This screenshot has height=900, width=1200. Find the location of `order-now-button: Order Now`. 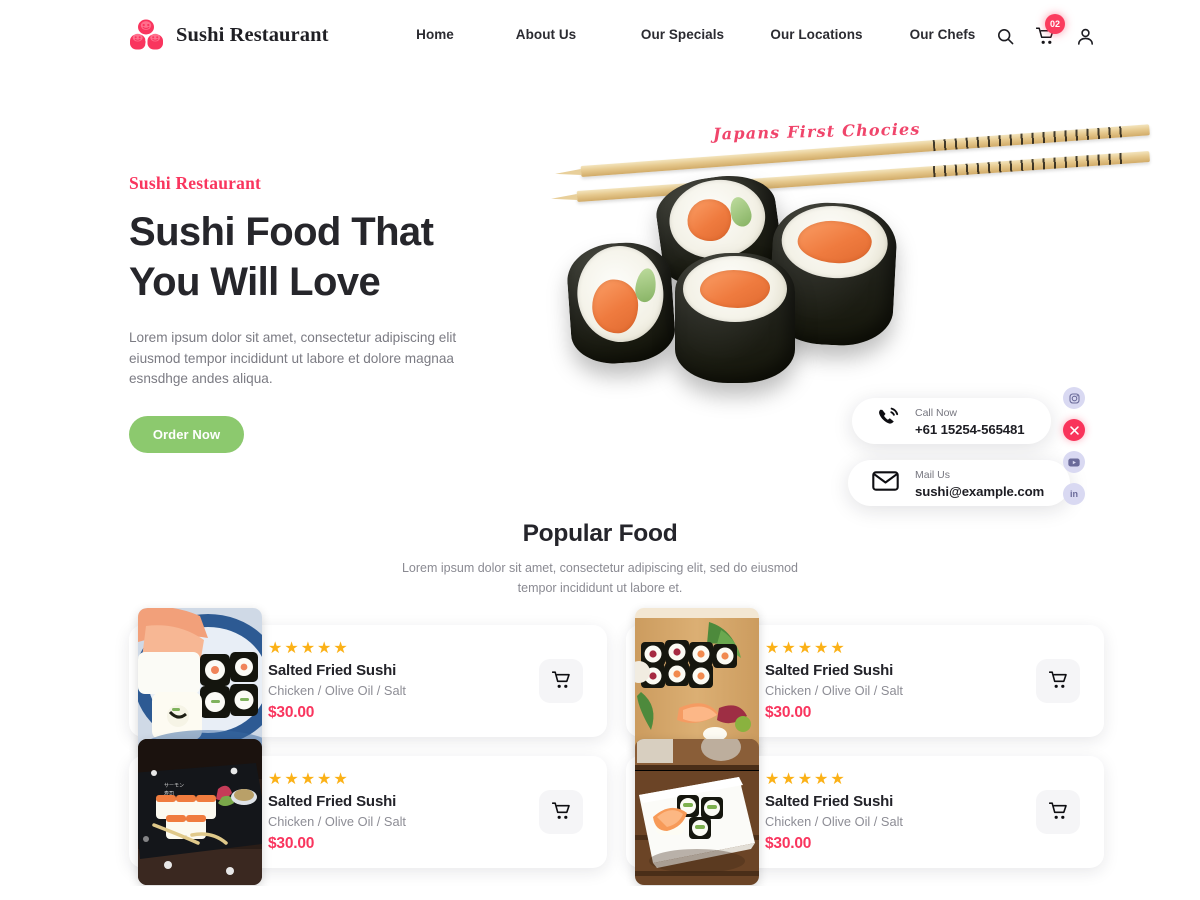

order-now-button: Order Now is located at coordinates (186, 434).